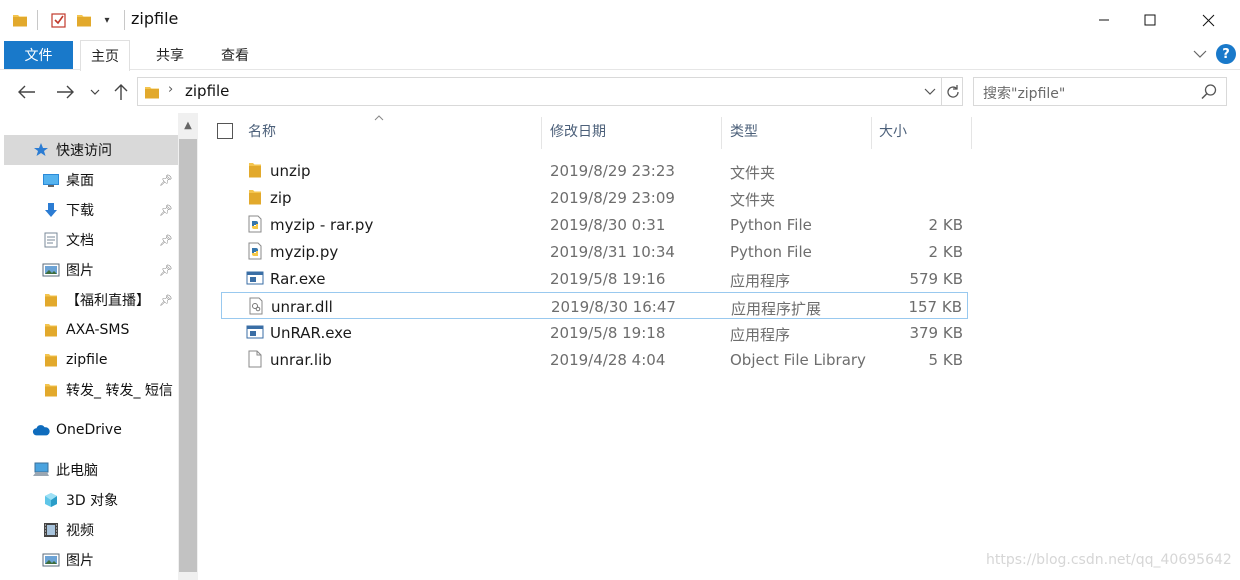 The image size is (1240, 580). Describe the element at coordinates (84, 20) in the screenshot. I see `new-folder-icon` at that location.